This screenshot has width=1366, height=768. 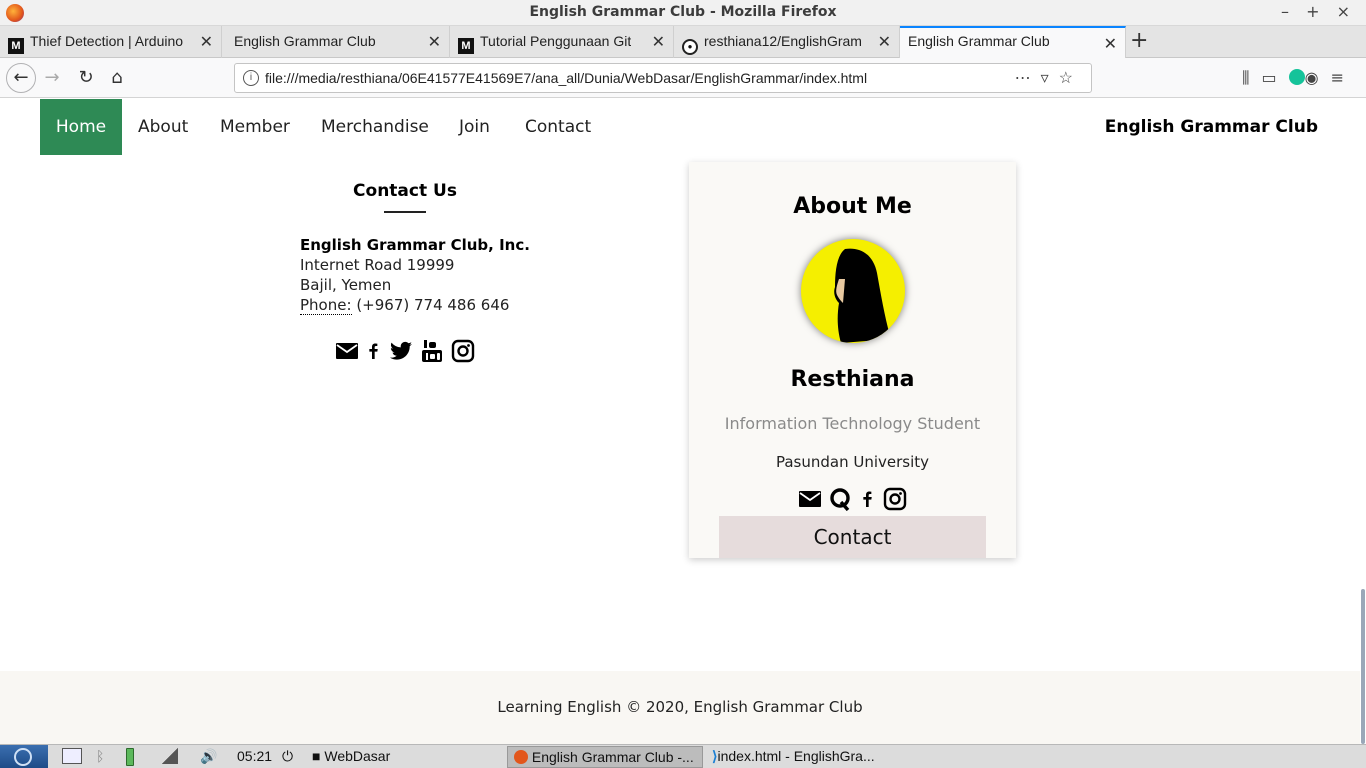 I want to click on tab-english-grammar-club-active: English Grammar Club ✕, so click(x=1013, y=42).